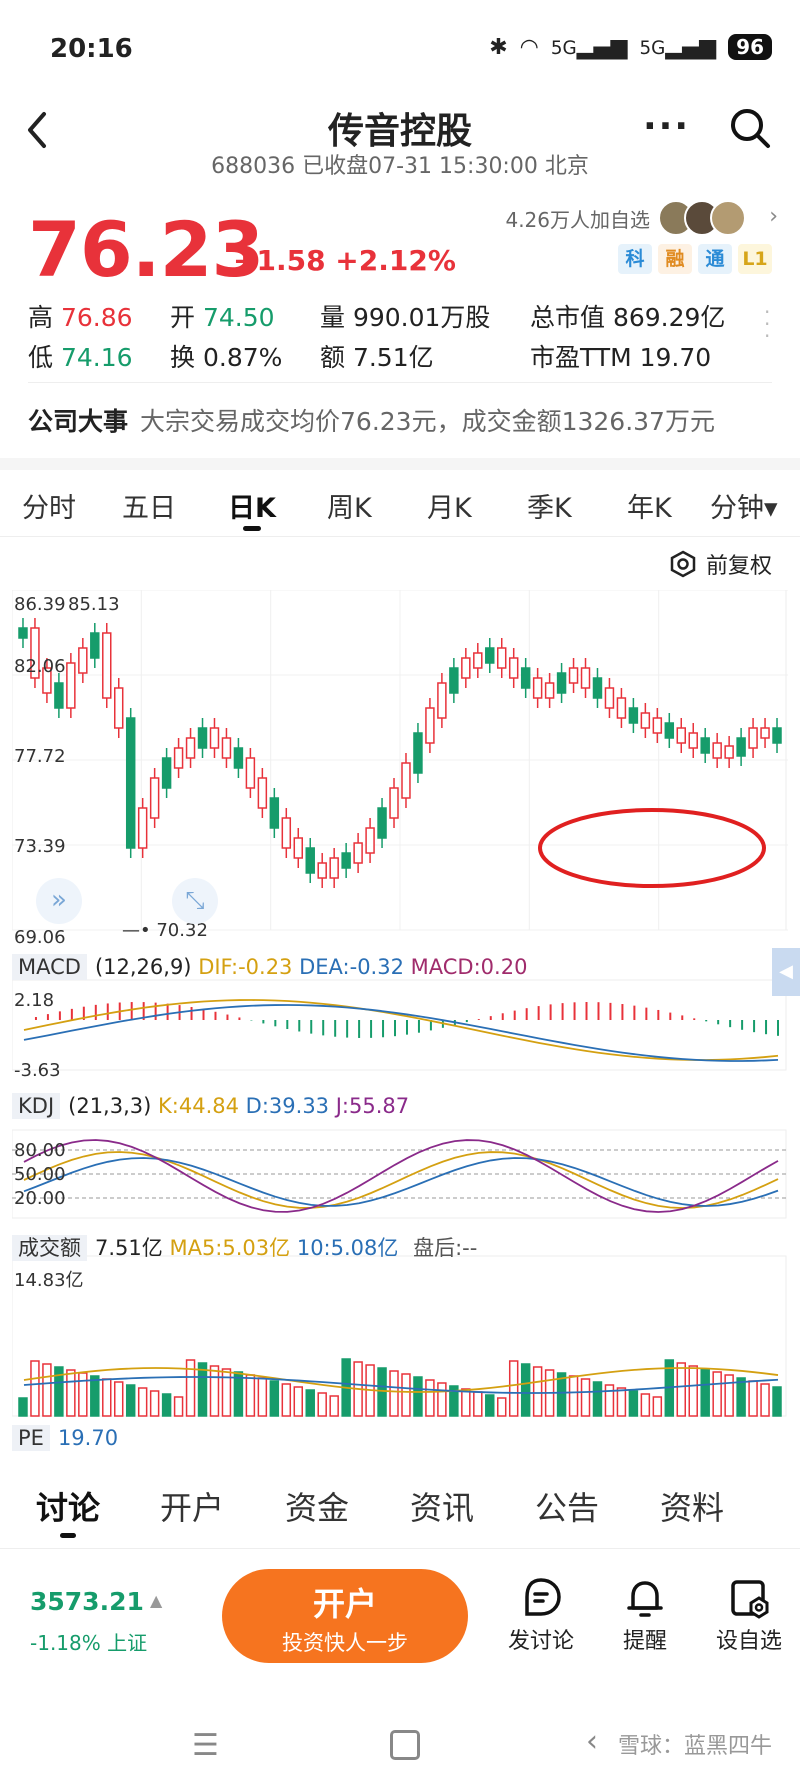 The width and height of the screenshot is (800, 1787). Describe the element at coordinates (695, 259) in the screenshot. I see `market-badges: 科 融 通 L1` at that location.